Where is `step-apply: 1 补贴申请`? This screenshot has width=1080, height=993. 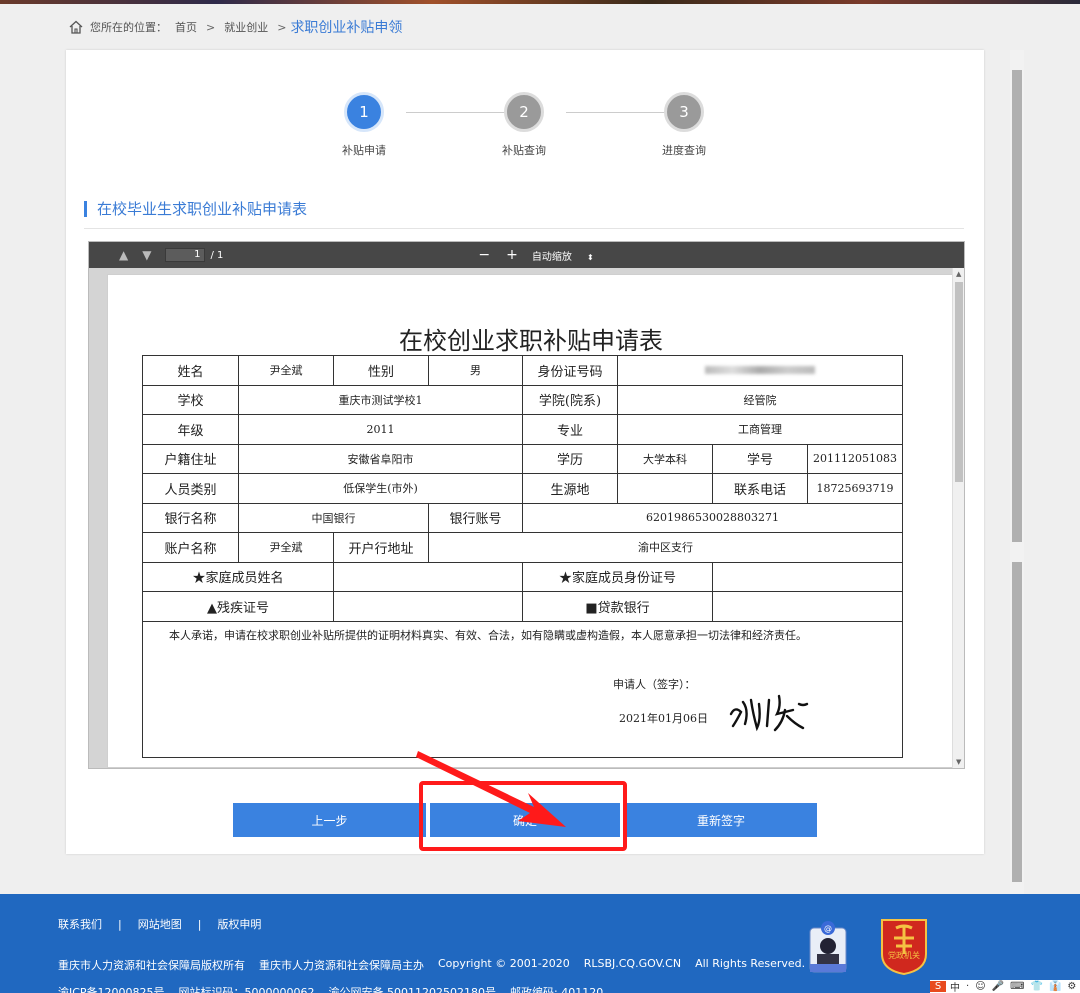 step-apply: 1 补贴申请 is located at coordinates (364, 125).